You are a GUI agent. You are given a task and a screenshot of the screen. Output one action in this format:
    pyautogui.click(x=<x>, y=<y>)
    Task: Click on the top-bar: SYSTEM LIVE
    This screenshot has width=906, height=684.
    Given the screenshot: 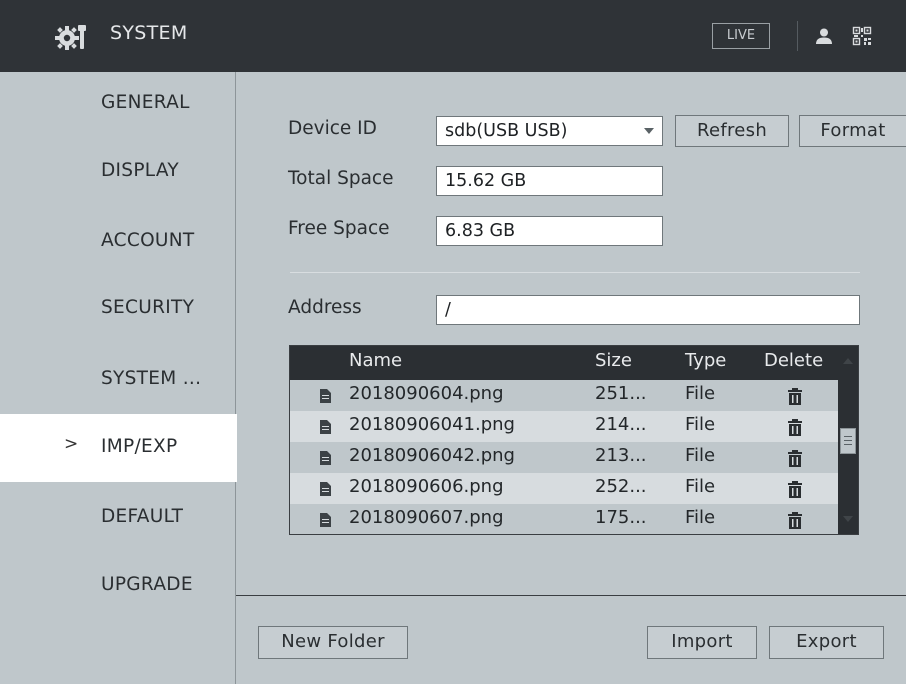 What is the action you would take?
    pyautogui.click(x=453, y=36)
    